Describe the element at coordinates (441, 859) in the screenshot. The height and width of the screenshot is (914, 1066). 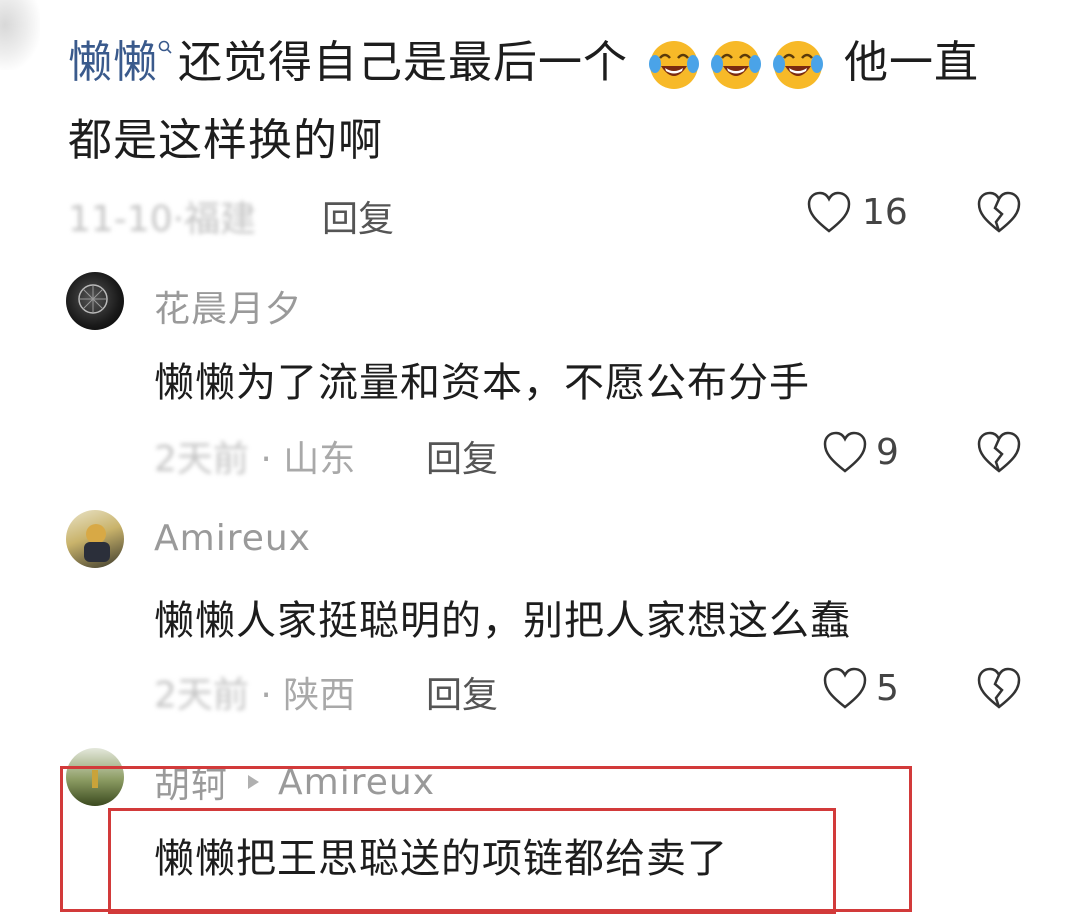
I see `reply-text: 懒懒把王思聪送的项链都给卖了` at that location.